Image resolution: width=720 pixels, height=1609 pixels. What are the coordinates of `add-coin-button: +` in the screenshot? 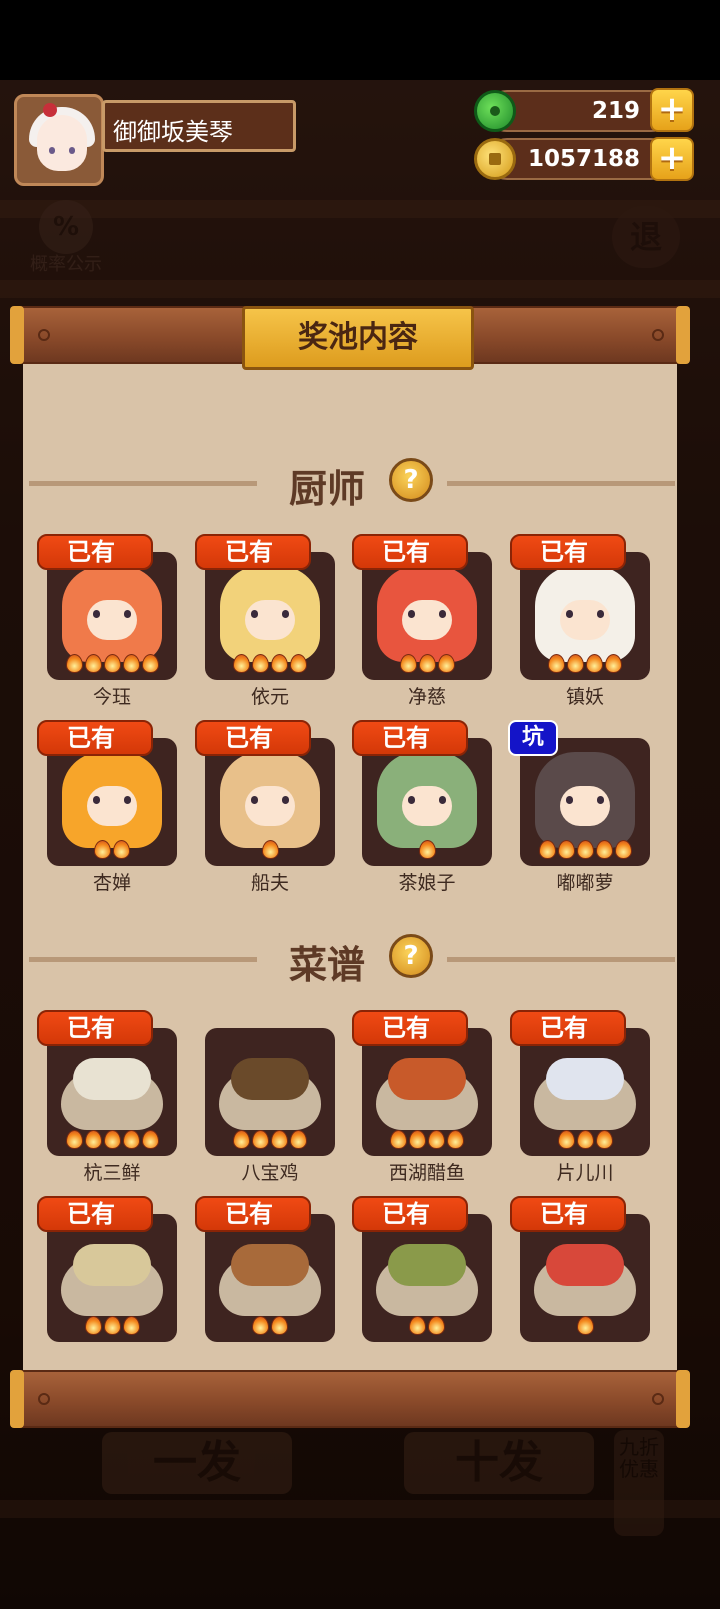 It's located at (672, 159).